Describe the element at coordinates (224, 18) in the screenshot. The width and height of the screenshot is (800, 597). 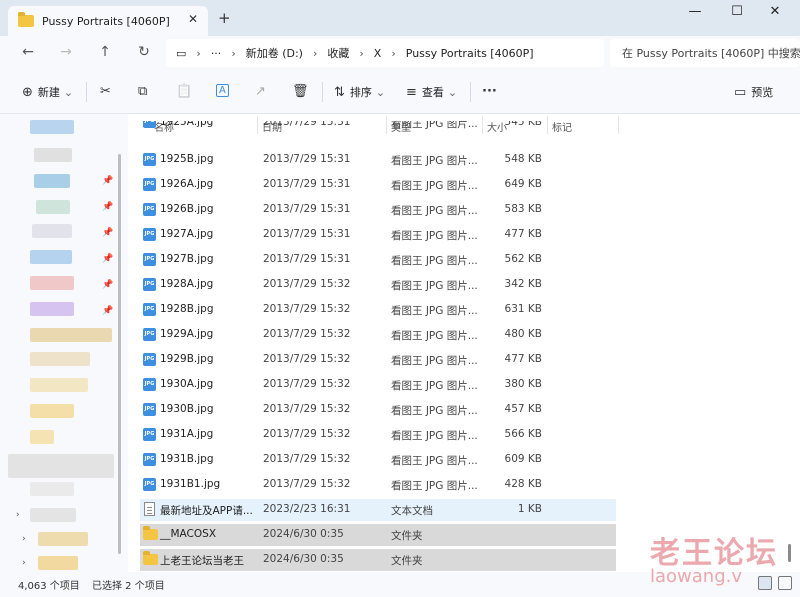
I see `new-tab-button: +` at that location.